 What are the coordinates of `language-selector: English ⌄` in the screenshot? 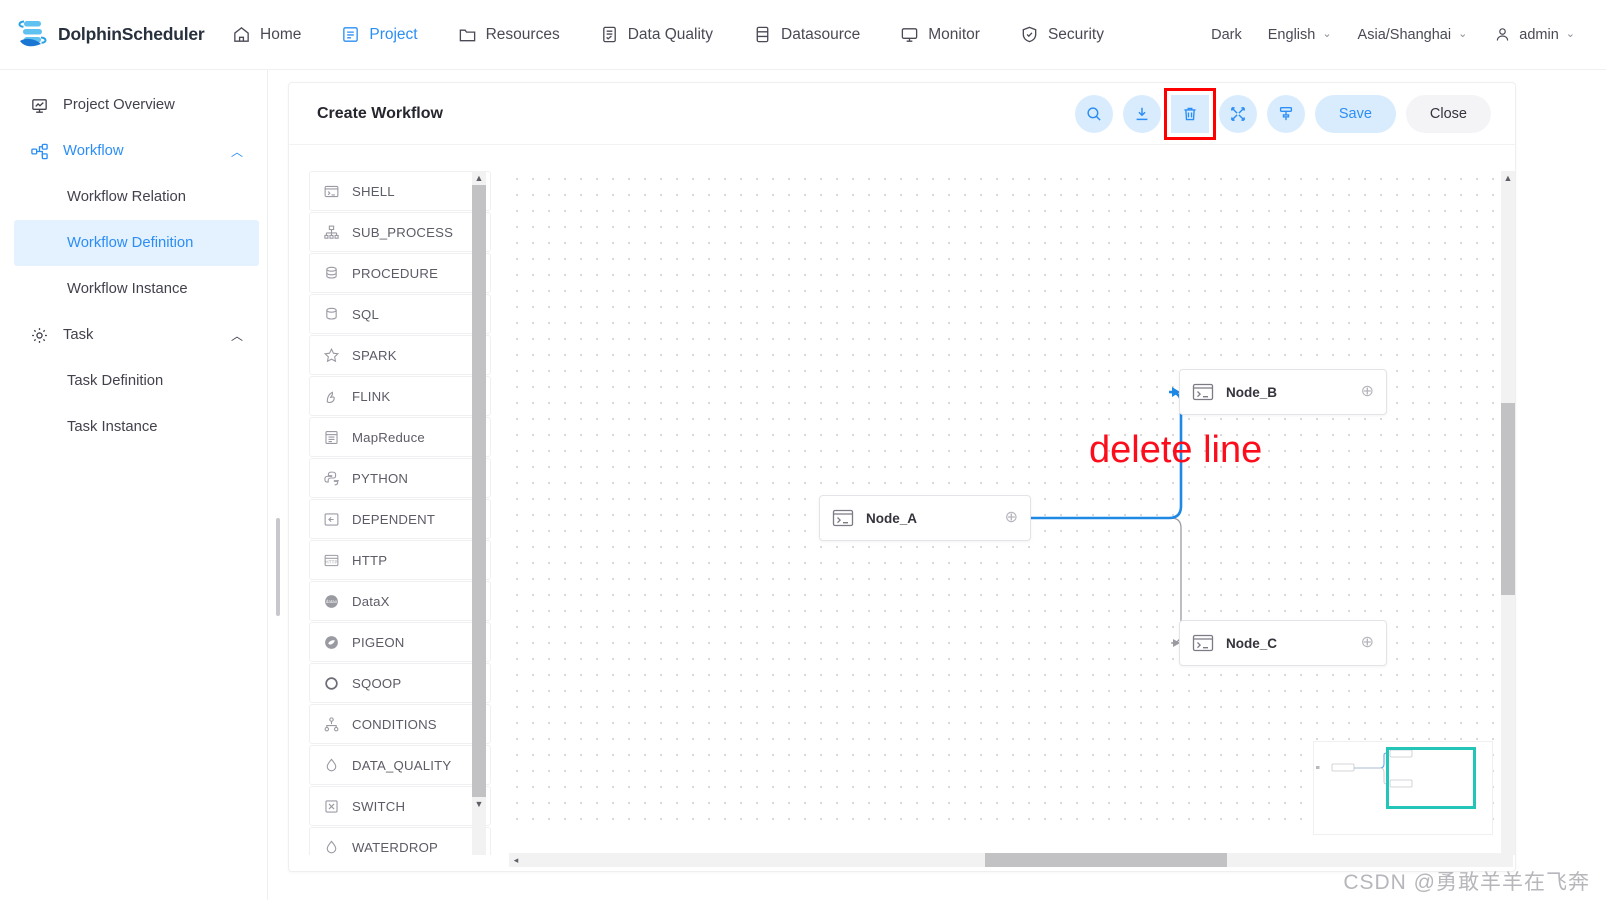 It's located at (1300, 35).